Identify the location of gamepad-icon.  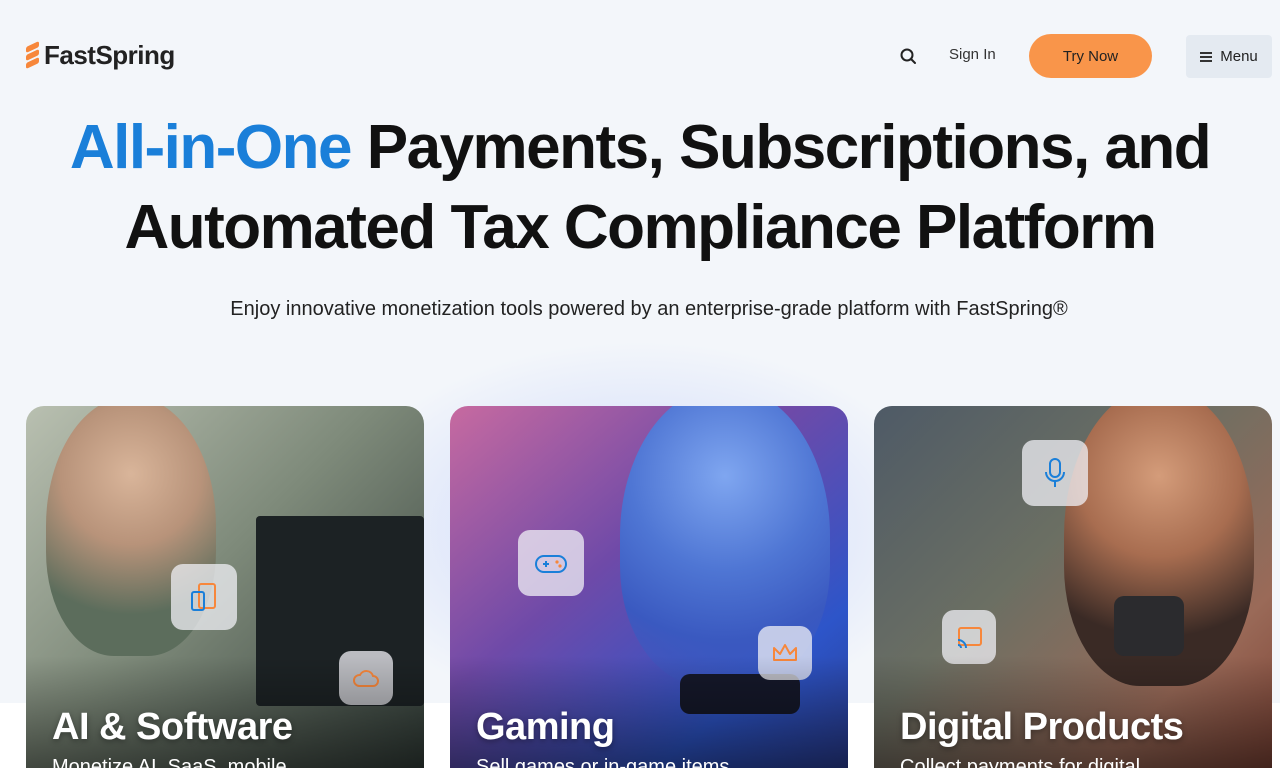
(551, 564).